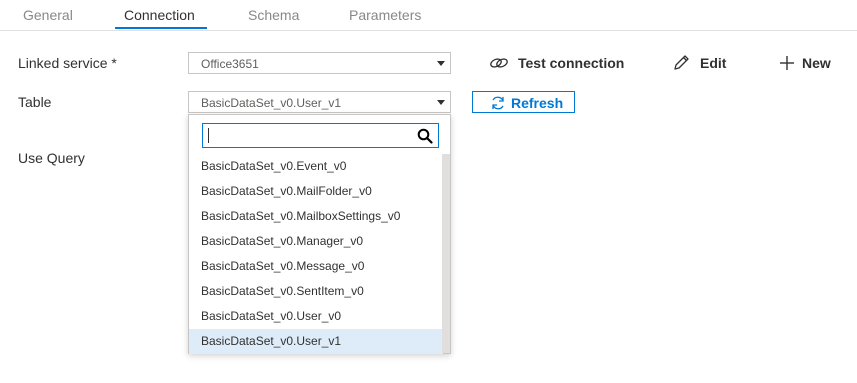  I want to click on text-cursor, so click(208, 135).